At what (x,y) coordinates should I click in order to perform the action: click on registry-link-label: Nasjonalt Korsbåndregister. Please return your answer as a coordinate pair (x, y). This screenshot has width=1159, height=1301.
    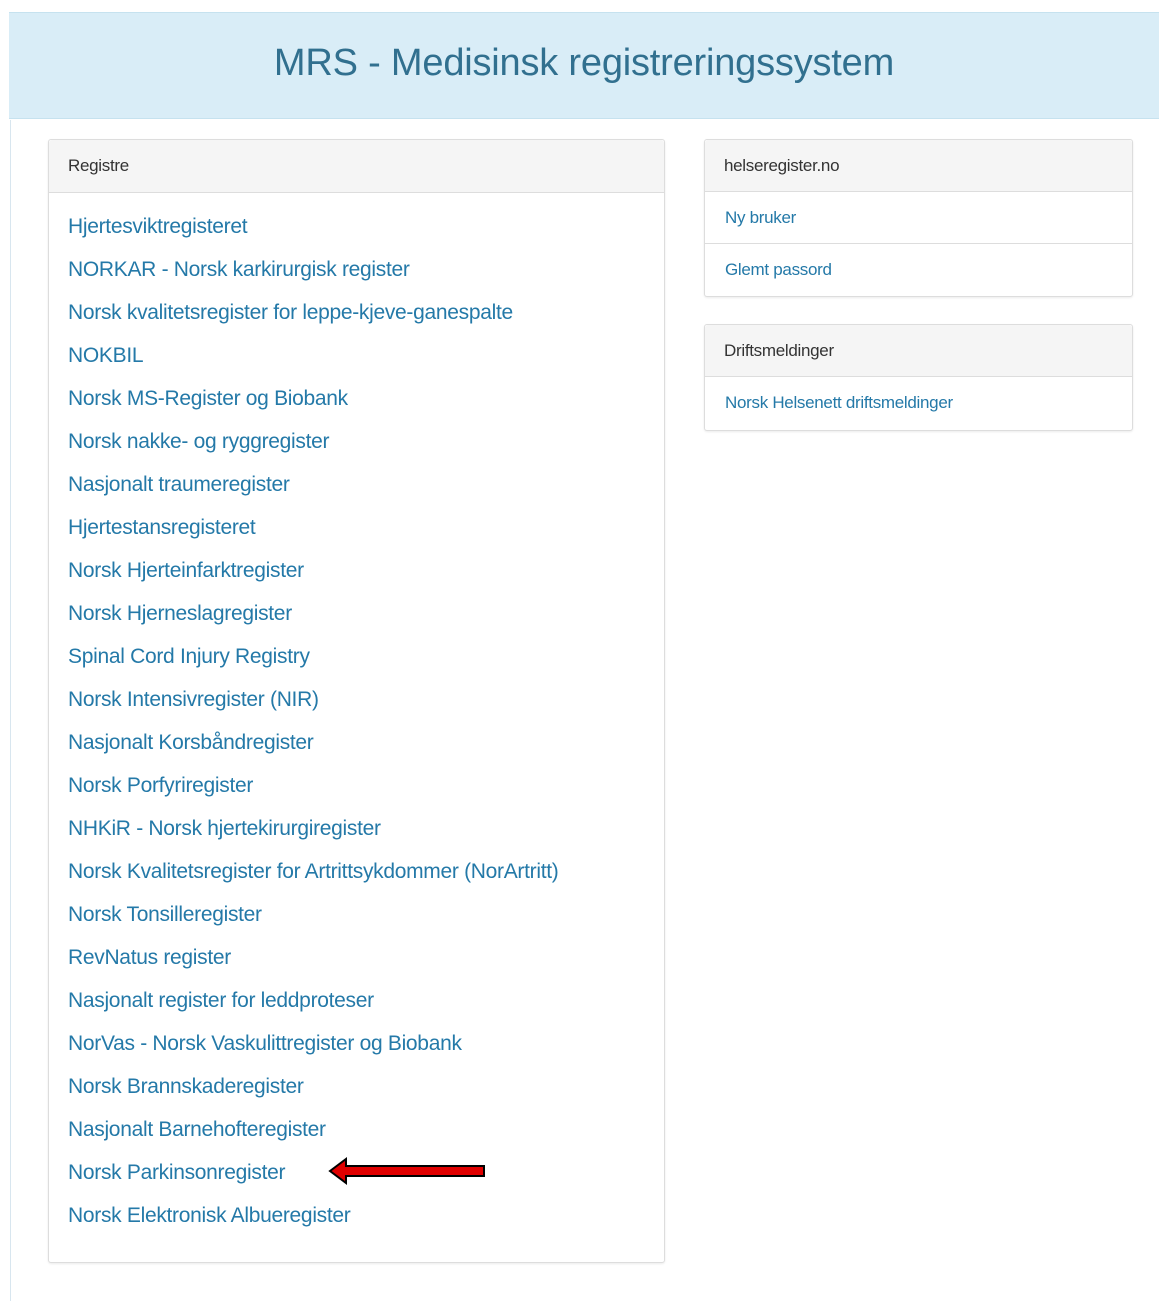
    Looking at the image, I should click on (191, 742).